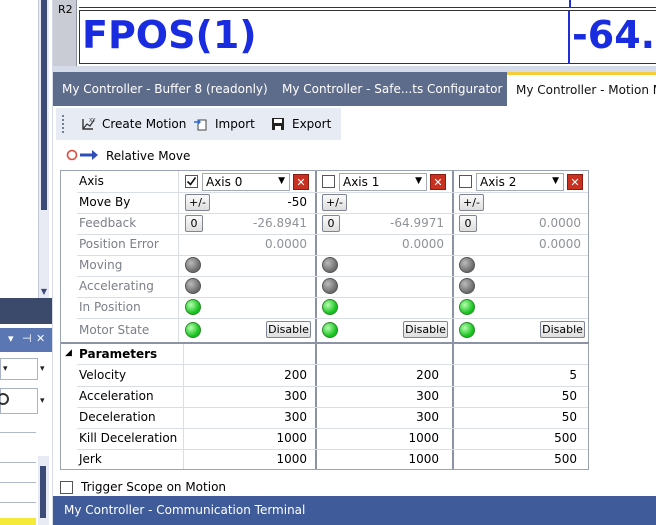 The height and width of the screenshot is (525, 656). I want to click on axis-1-disable-button: Disable, so click(425, 329).